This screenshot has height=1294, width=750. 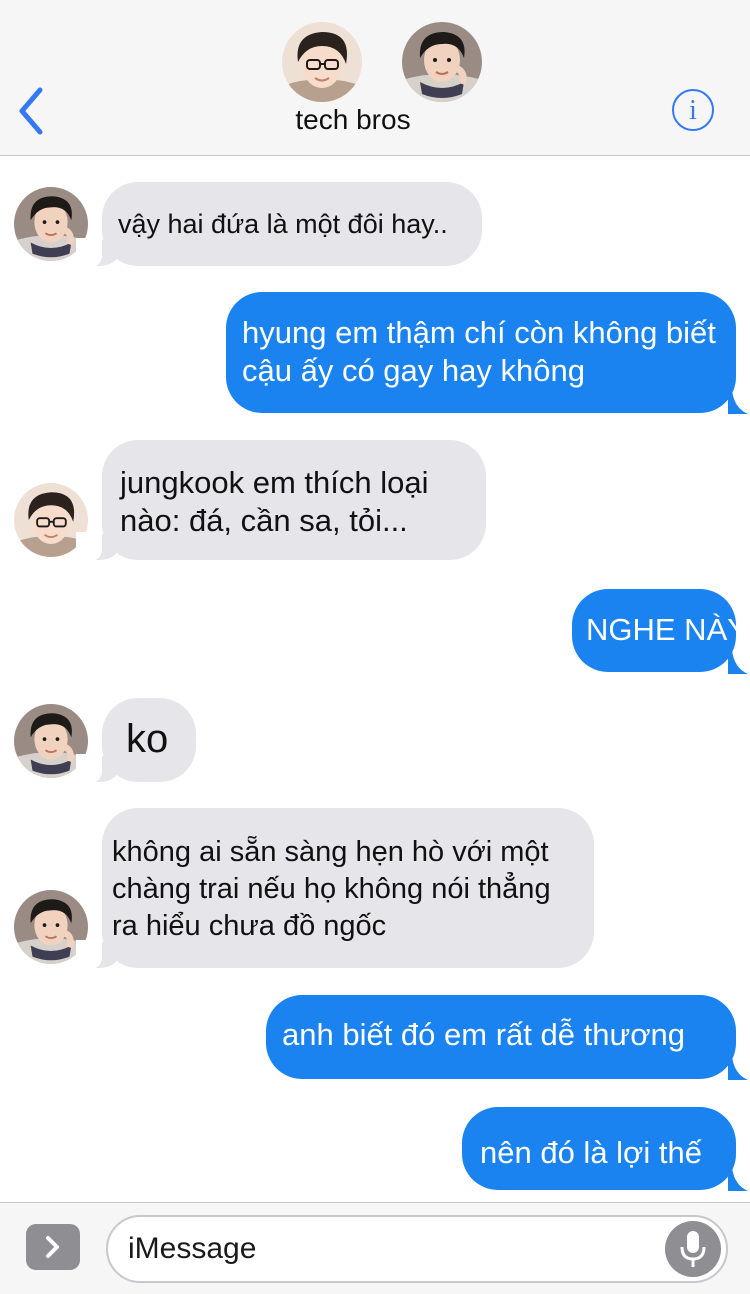 I want to click on message-bubble-incoming: ko, so click(x=136, y=741).